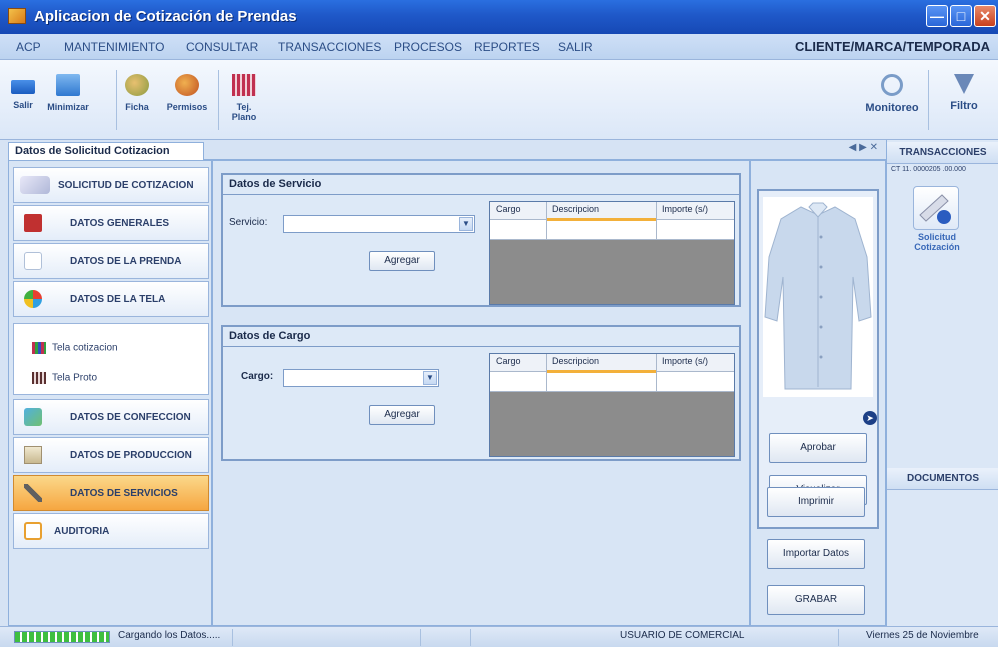 The width and height of the screenshot is (998, 647). Describe the element at coordinates (257, 376) in the screenshot. I see `cargo-label: Cargo:` at that location.